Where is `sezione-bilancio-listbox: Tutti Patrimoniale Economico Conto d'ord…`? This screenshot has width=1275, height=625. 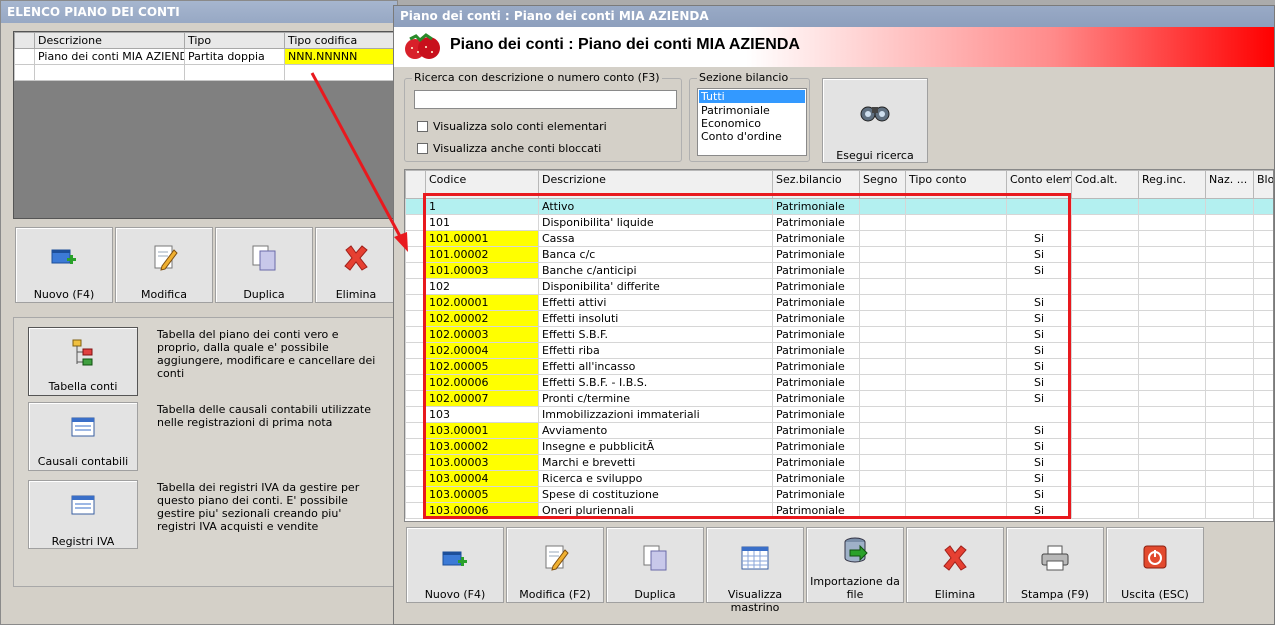
sezione-bilancio-listbox: Tutti Patrimoniale Economico Conto d'ord… is located at coordinates (752, 122).